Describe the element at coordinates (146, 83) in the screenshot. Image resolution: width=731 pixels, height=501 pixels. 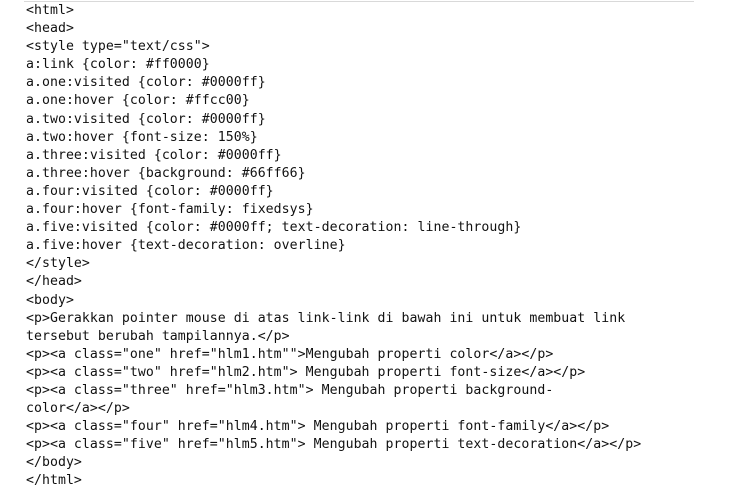
I see `code-line-5: a.one:visited {color: #0000ff}` at that location.